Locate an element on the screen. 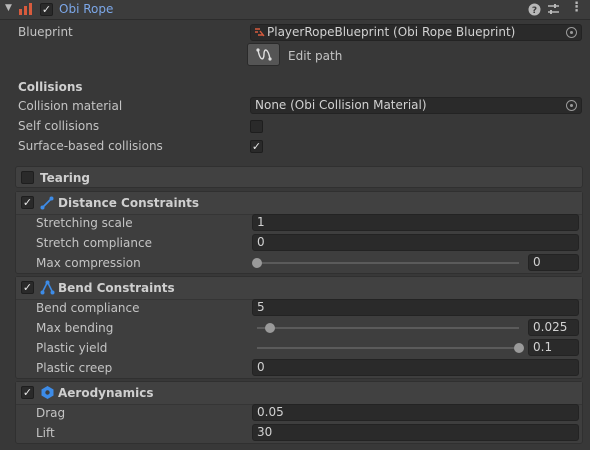 Image resolution: width=590 pixels, height=450 pixels. max-bending-value: 0.025 is located at coordinates (550, 327).